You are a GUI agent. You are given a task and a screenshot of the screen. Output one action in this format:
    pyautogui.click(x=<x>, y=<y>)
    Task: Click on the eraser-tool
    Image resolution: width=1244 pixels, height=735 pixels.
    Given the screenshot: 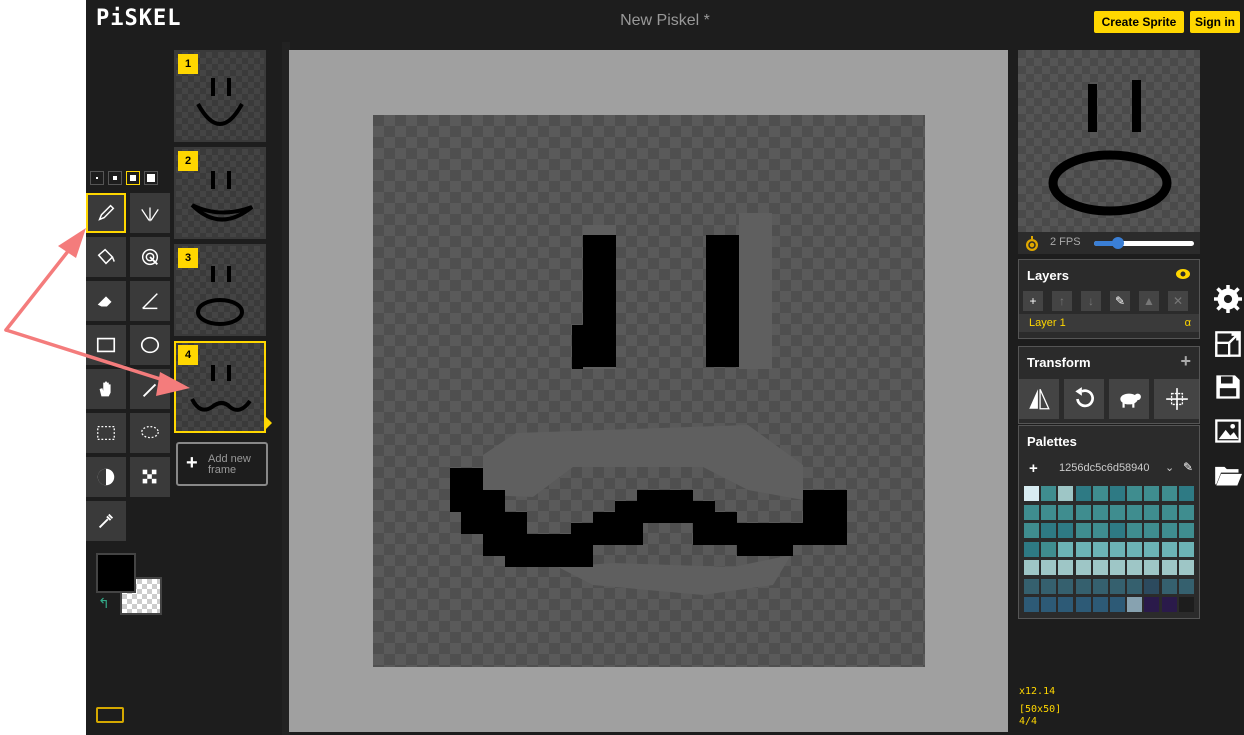 What is the action you would take?
    pyautogui.click(x=106, y=301)
    